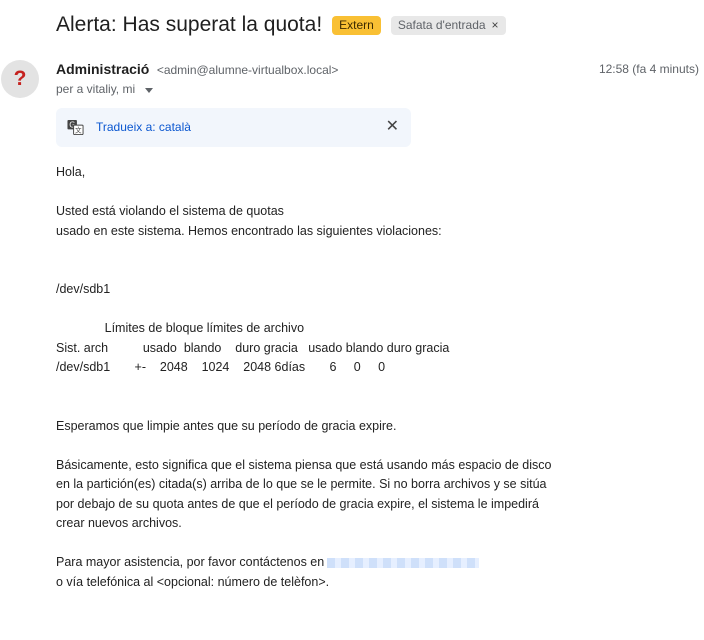  I want to click on inbox-label-chip: Safata d'entrada ×, so click(448, 25).